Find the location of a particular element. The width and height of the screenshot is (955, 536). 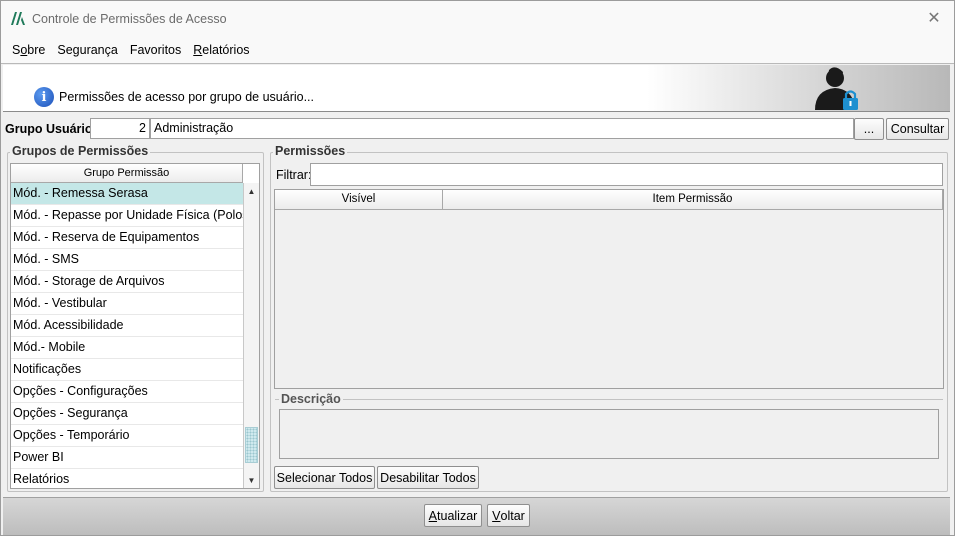

list-item: Power BI is located at coordinates (127, 458).